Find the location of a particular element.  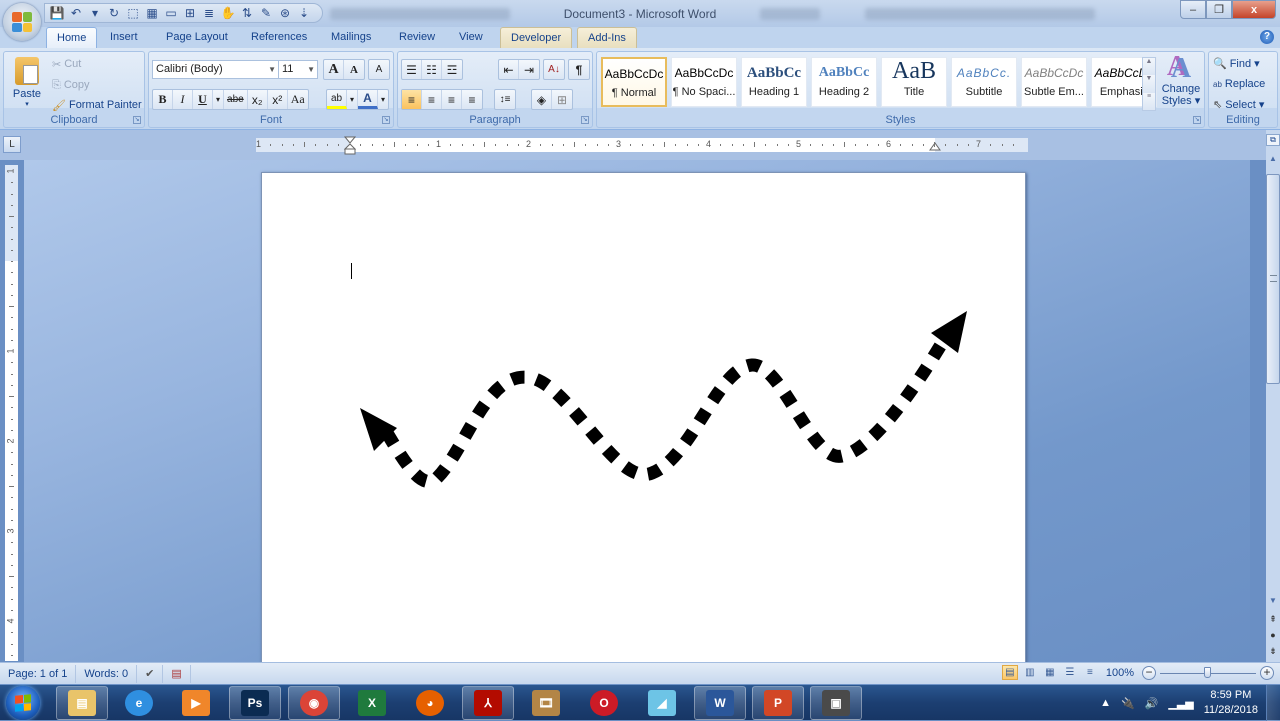

tab-review: Review is located at coordinates (417, 37).